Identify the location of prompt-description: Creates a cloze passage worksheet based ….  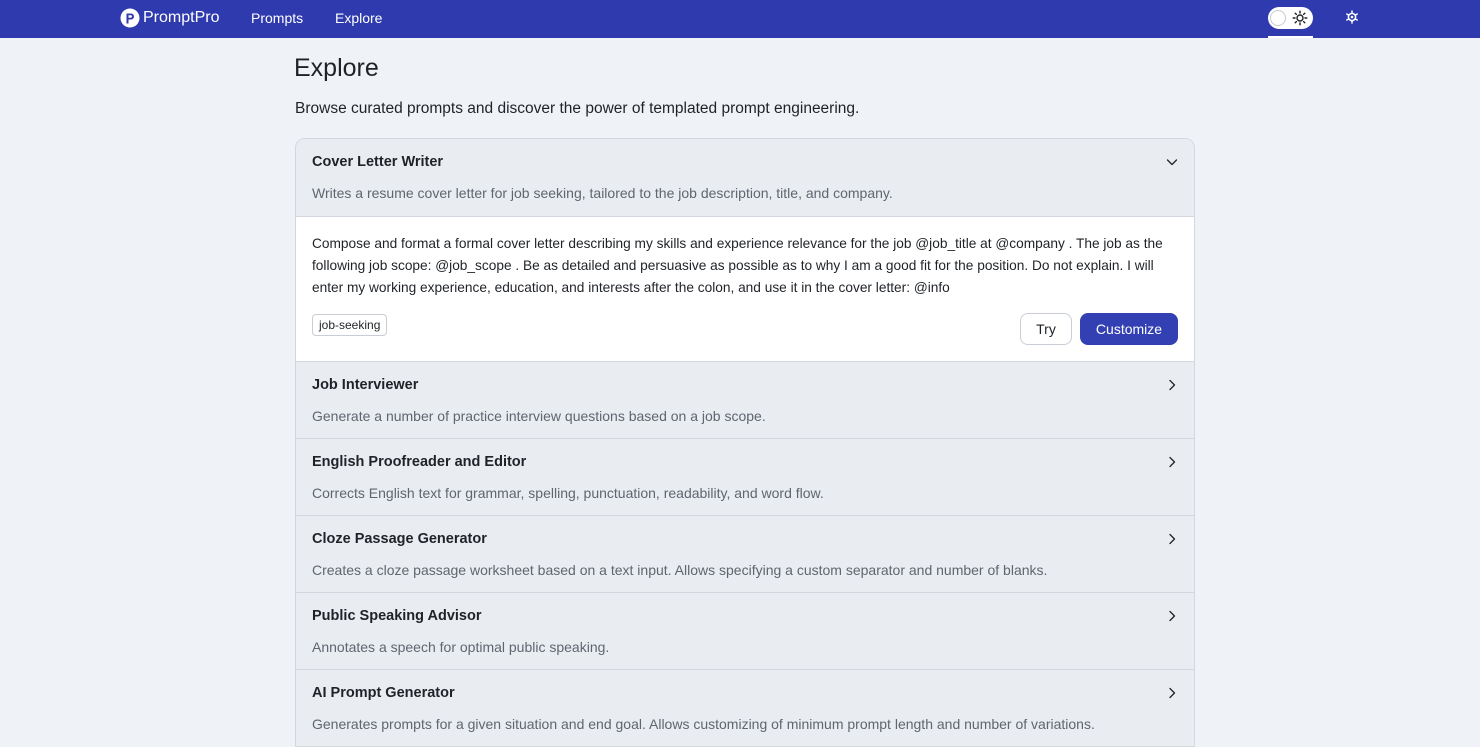
(680, 570).